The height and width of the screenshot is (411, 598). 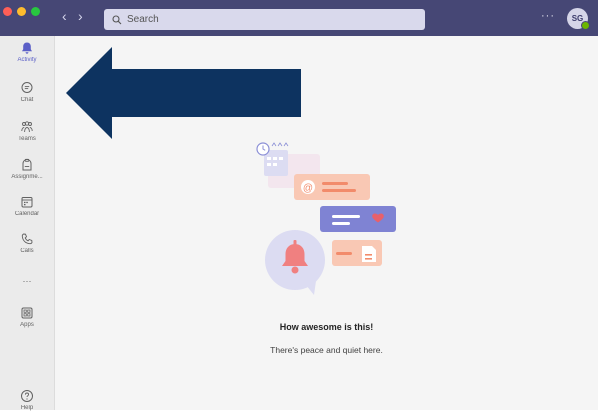 I want to click on more-apps-icon: ···, so click(x=27, y=281).